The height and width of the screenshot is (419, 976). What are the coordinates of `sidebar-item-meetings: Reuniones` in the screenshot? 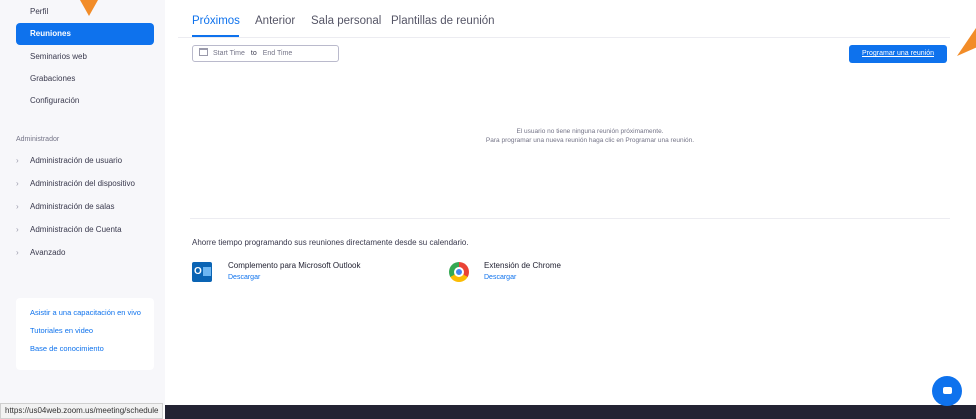 It's located at (85, 34).